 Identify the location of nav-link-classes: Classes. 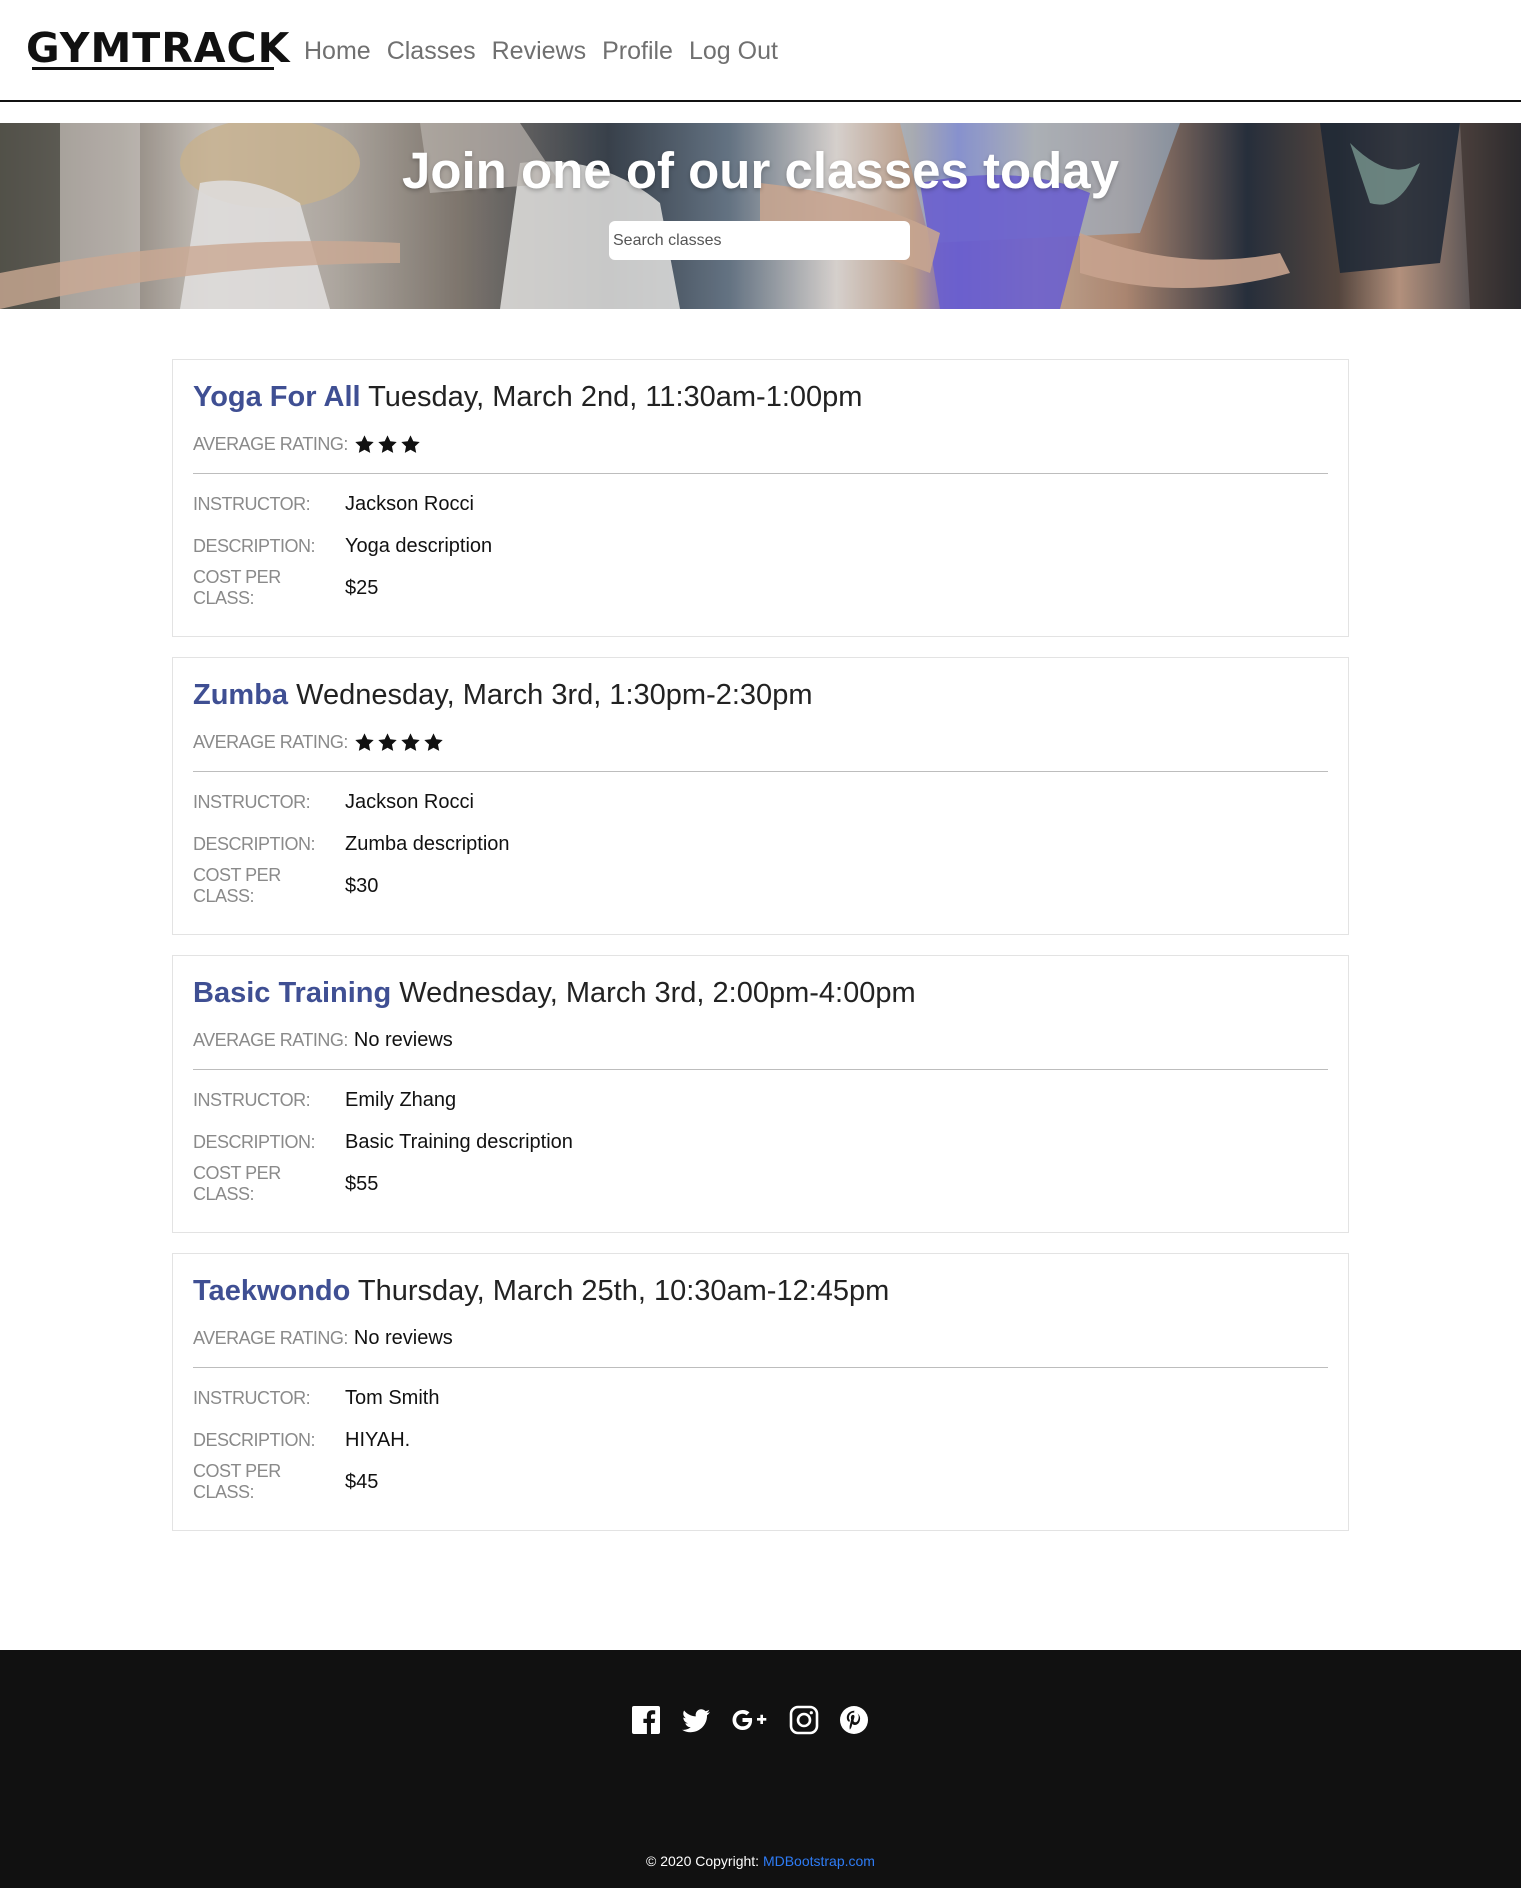
(431, 51).